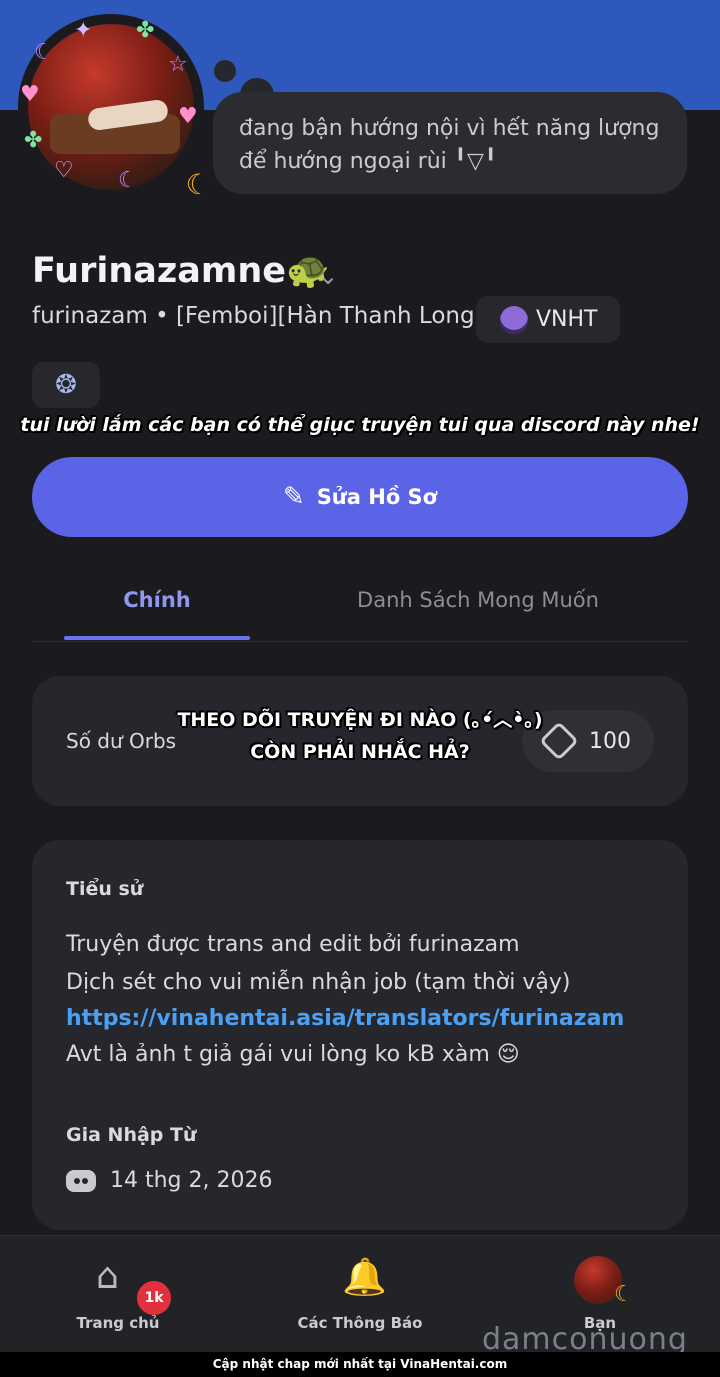  I want to click on bio-title: Tiểu sử, so click(105, 889).